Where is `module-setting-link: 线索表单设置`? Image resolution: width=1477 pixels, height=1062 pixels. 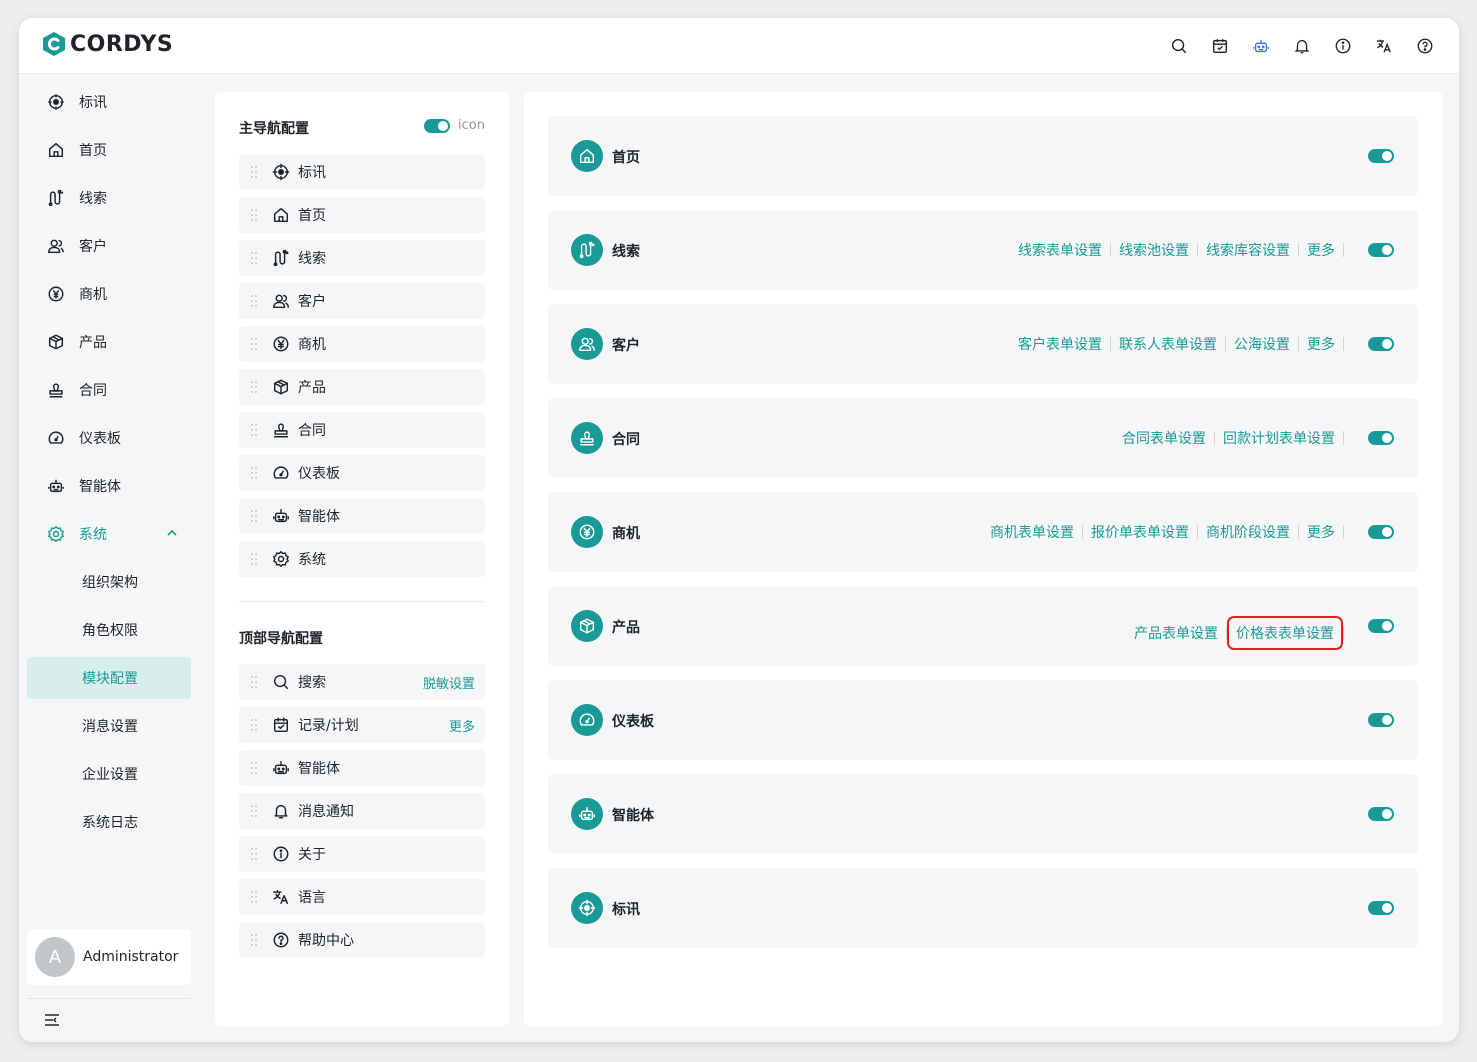 module-setting-link: 线索表单设置 is located at coordinates (1060, 250).